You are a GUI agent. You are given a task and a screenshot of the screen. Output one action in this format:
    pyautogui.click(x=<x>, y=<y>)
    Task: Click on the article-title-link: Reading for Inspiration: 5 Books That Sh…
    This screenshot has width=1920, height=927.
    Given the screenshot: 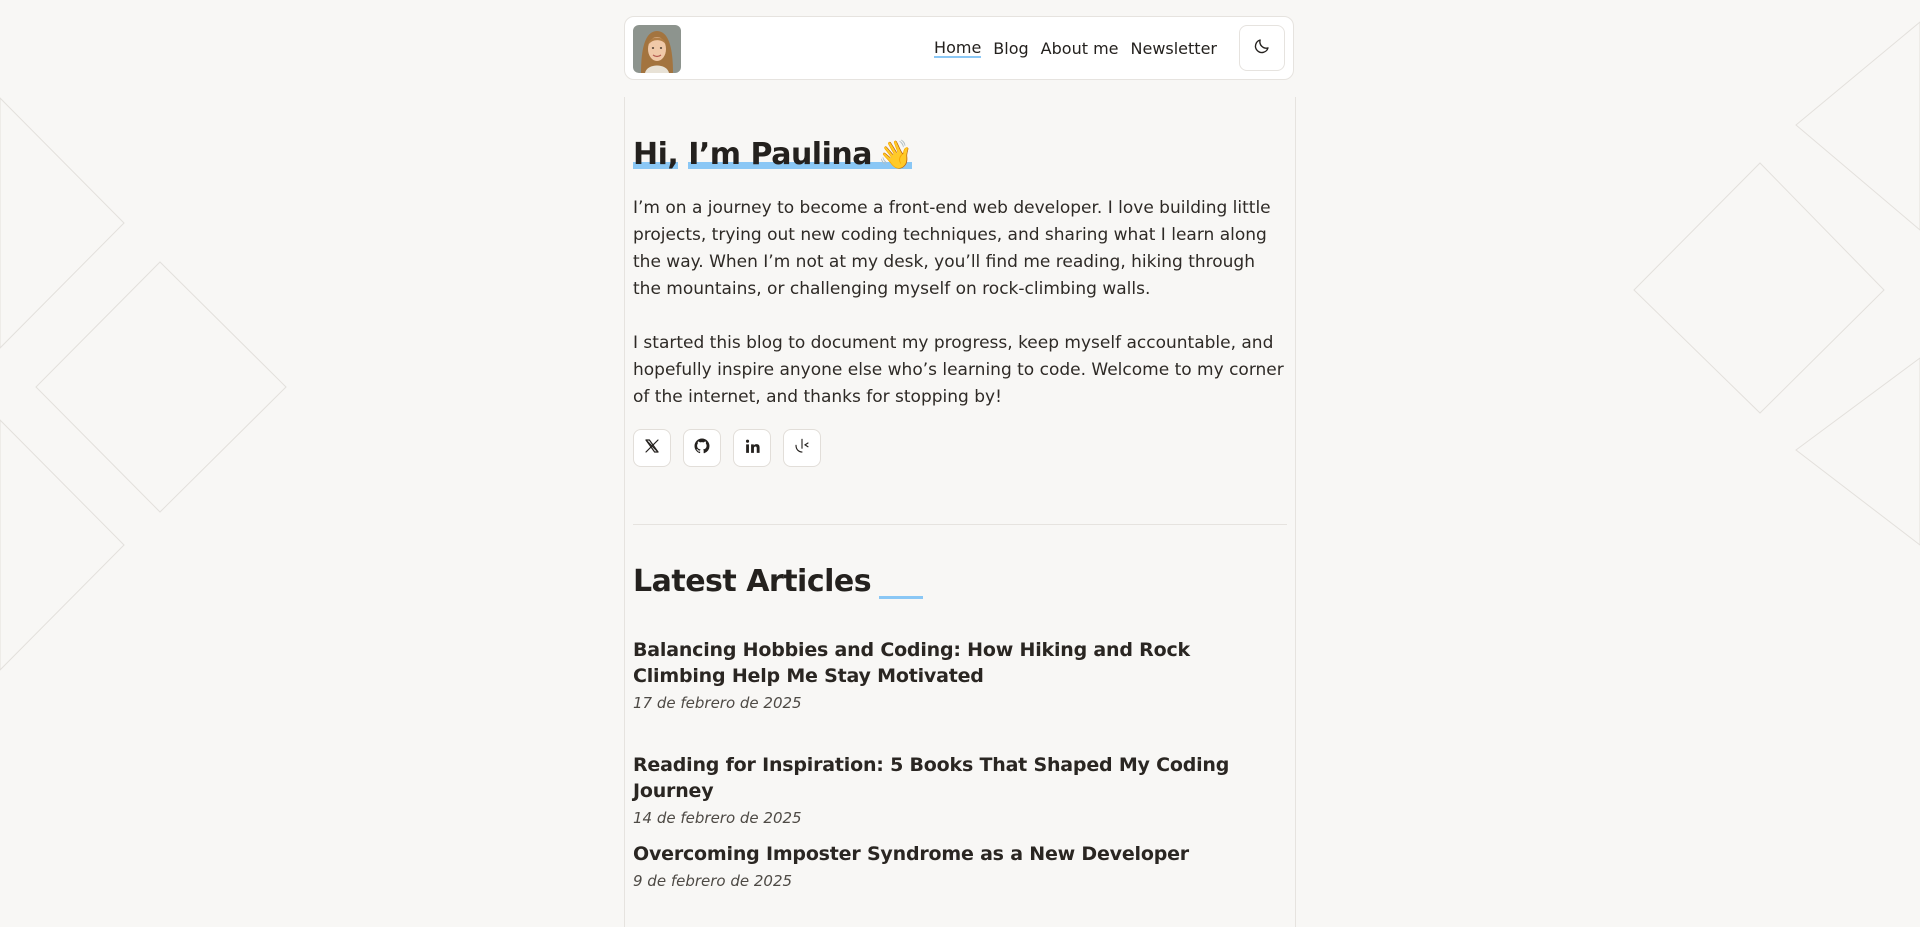 What is the action you would take?
    pyautogui.click(x=960, y=778)
    